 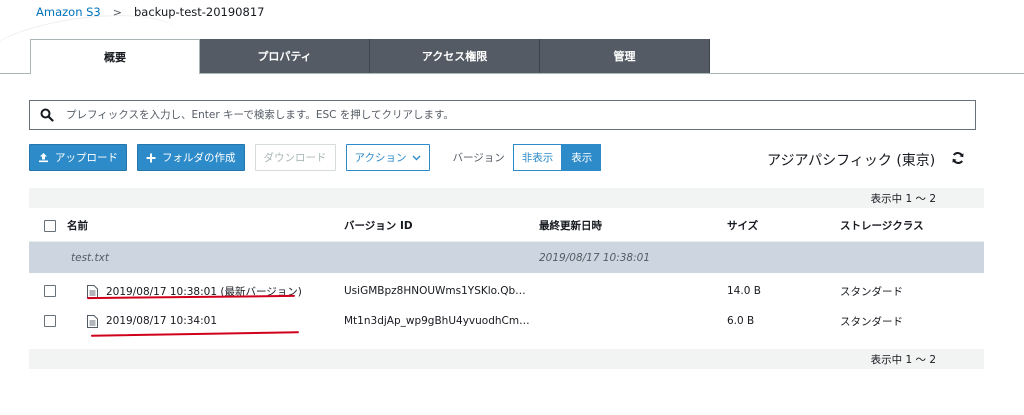 What do you see at coordinates (285, 56) in the screenshot?
I see `tab-properties: プロパティ` at bounding box center [285, 56].